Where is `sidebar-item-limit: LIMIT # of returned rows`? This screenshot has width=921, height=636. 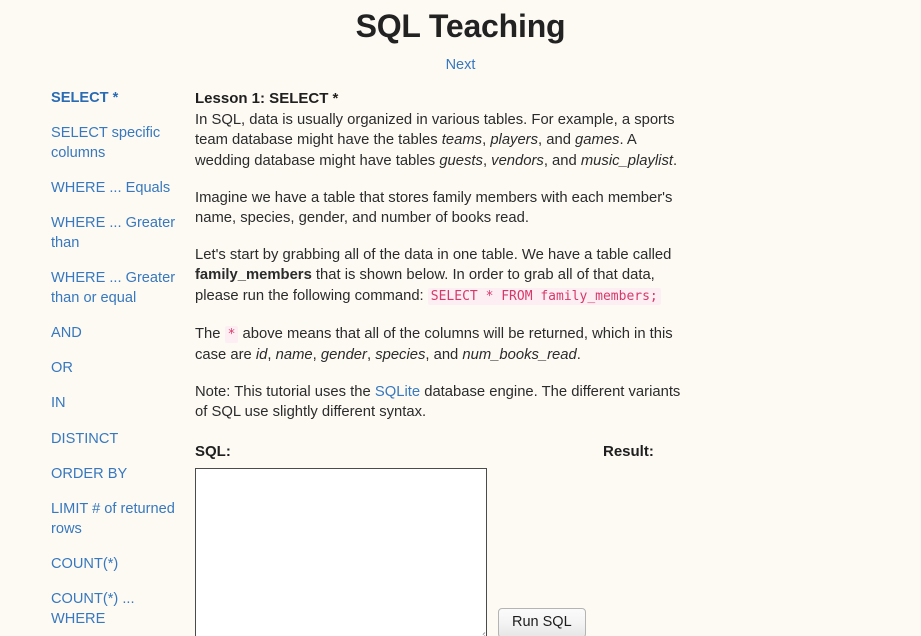
sidebar-item-limit: LIMIT # of returned rows is located at coordinates (121, 519).